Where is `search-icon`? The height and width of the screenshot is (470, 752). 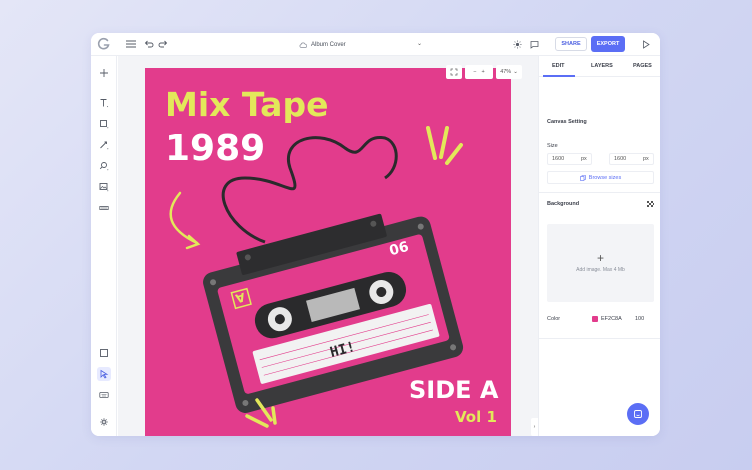 search-icon is located at coordinates (104, 166).